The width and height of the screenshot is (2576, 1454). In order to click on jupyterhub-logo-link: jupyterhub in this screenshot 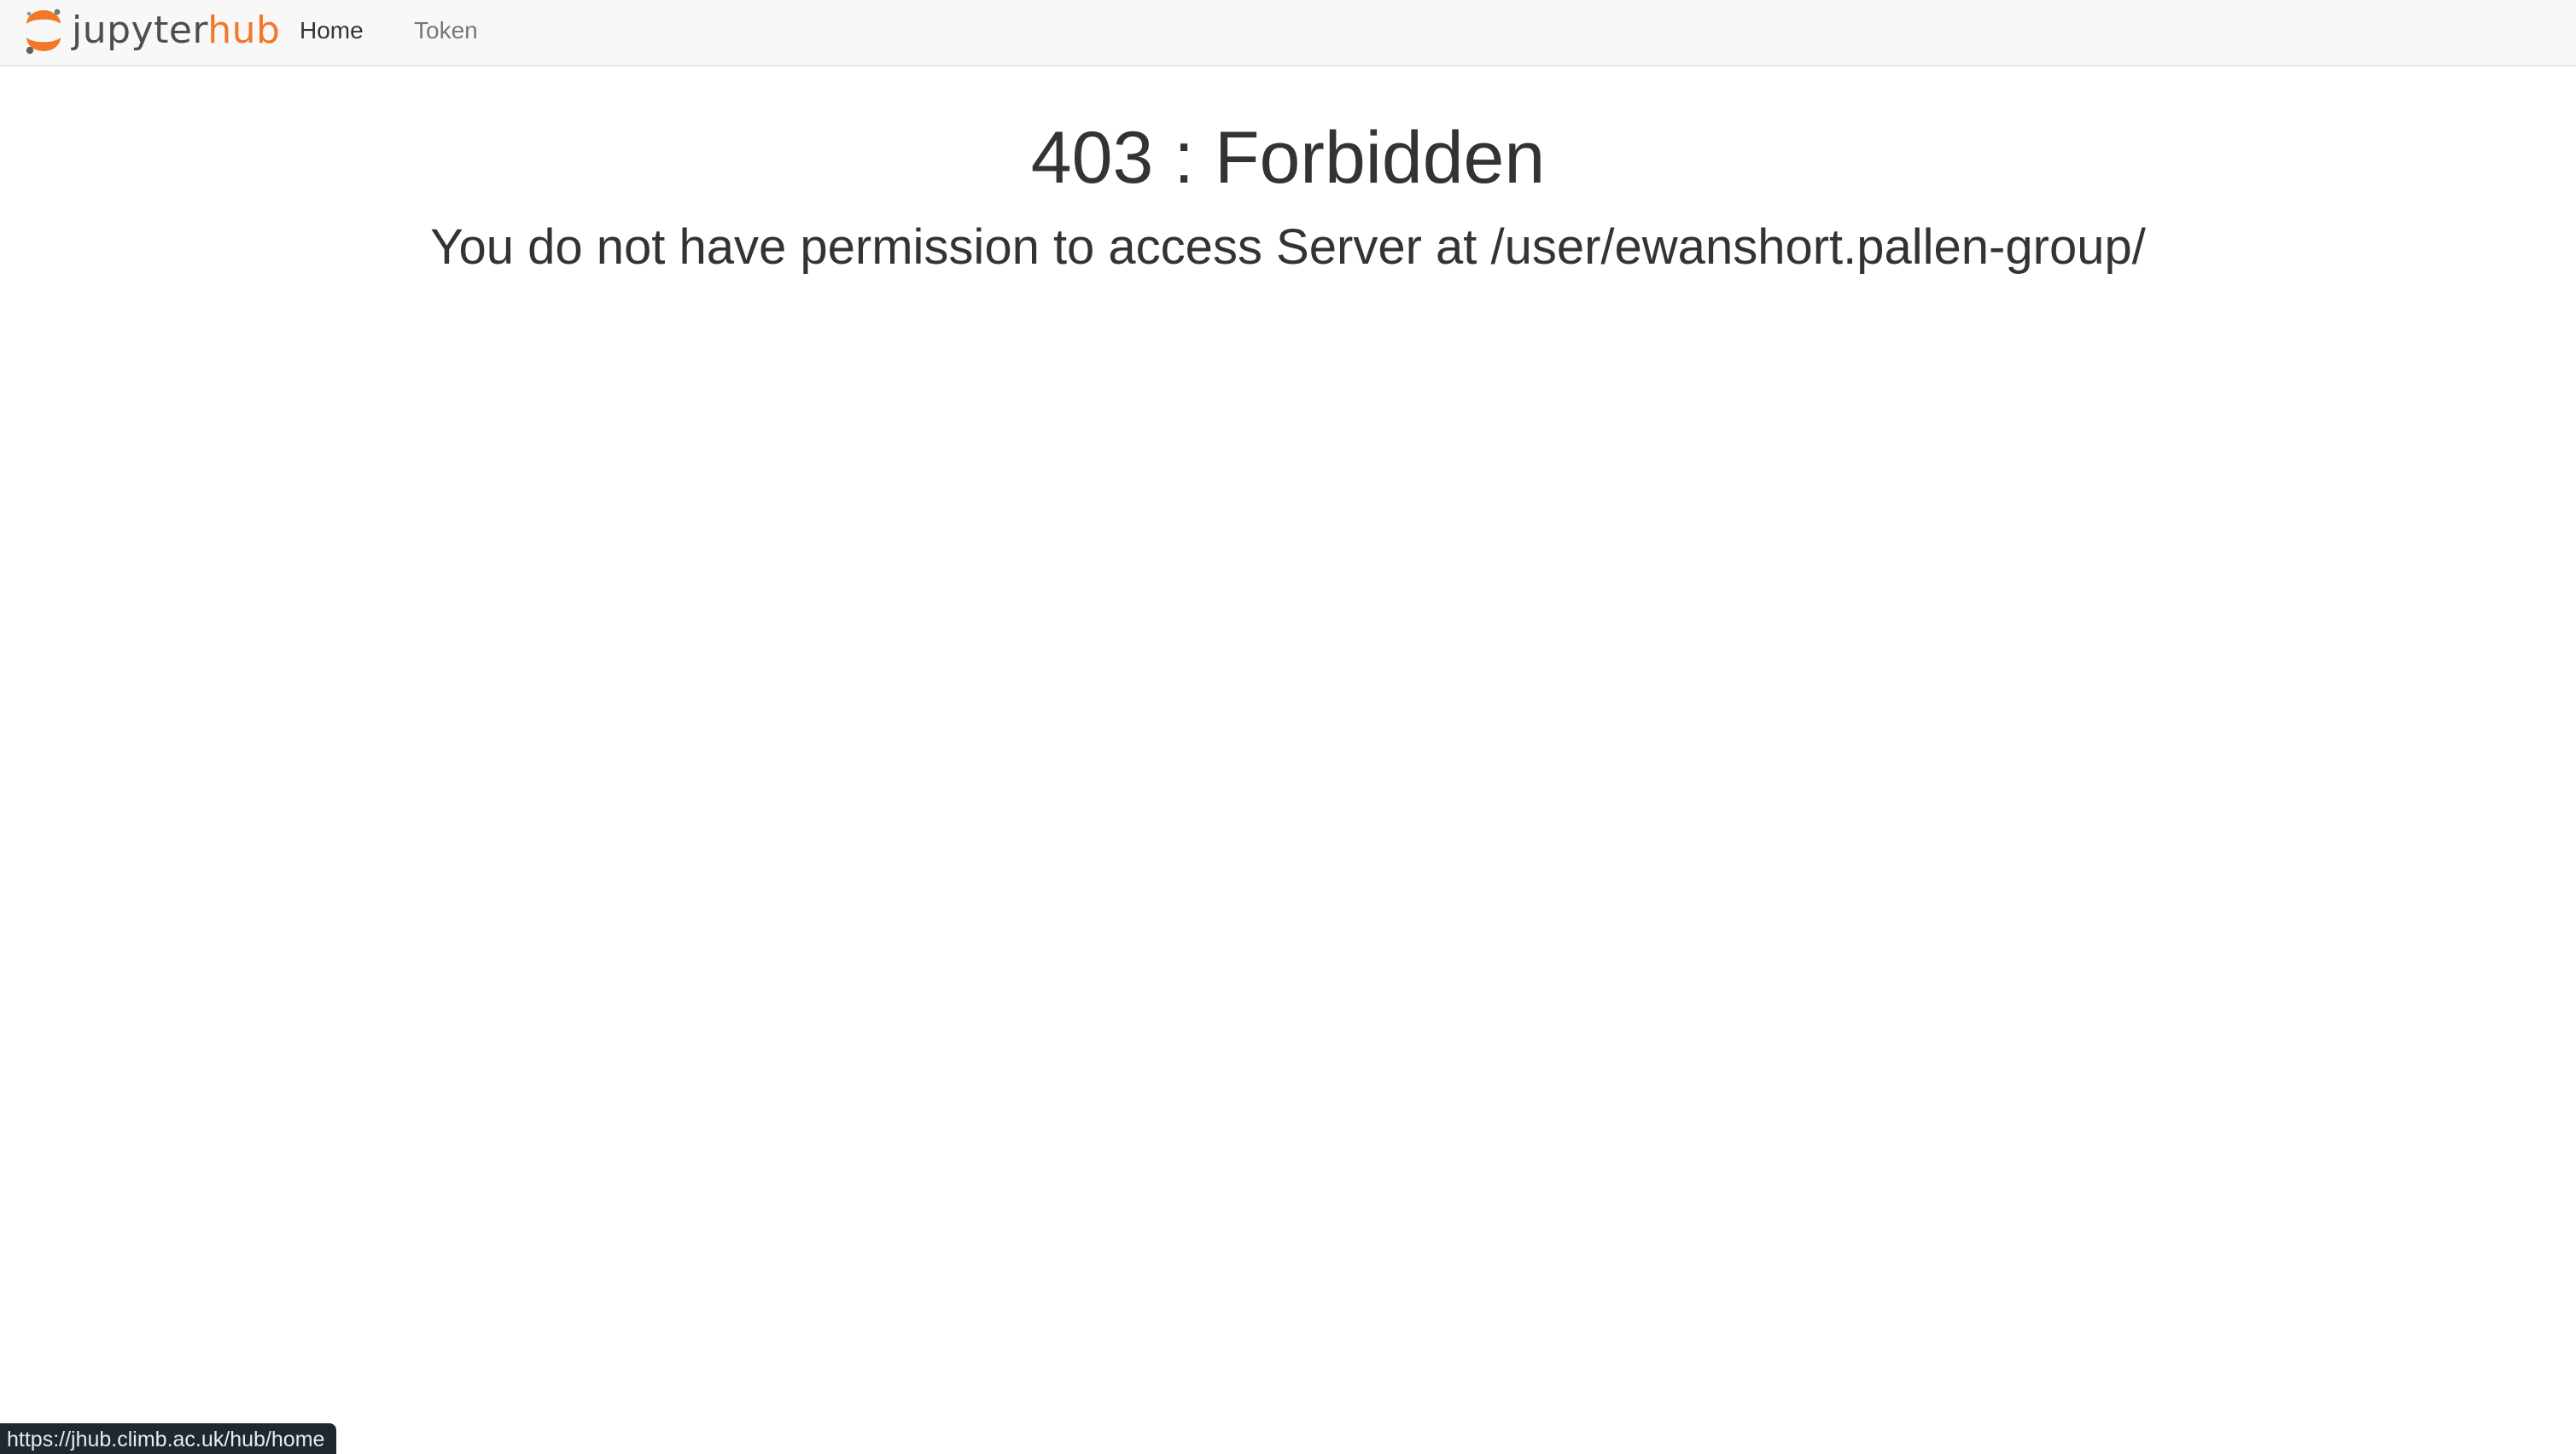, I will do `click(151, 31)`.